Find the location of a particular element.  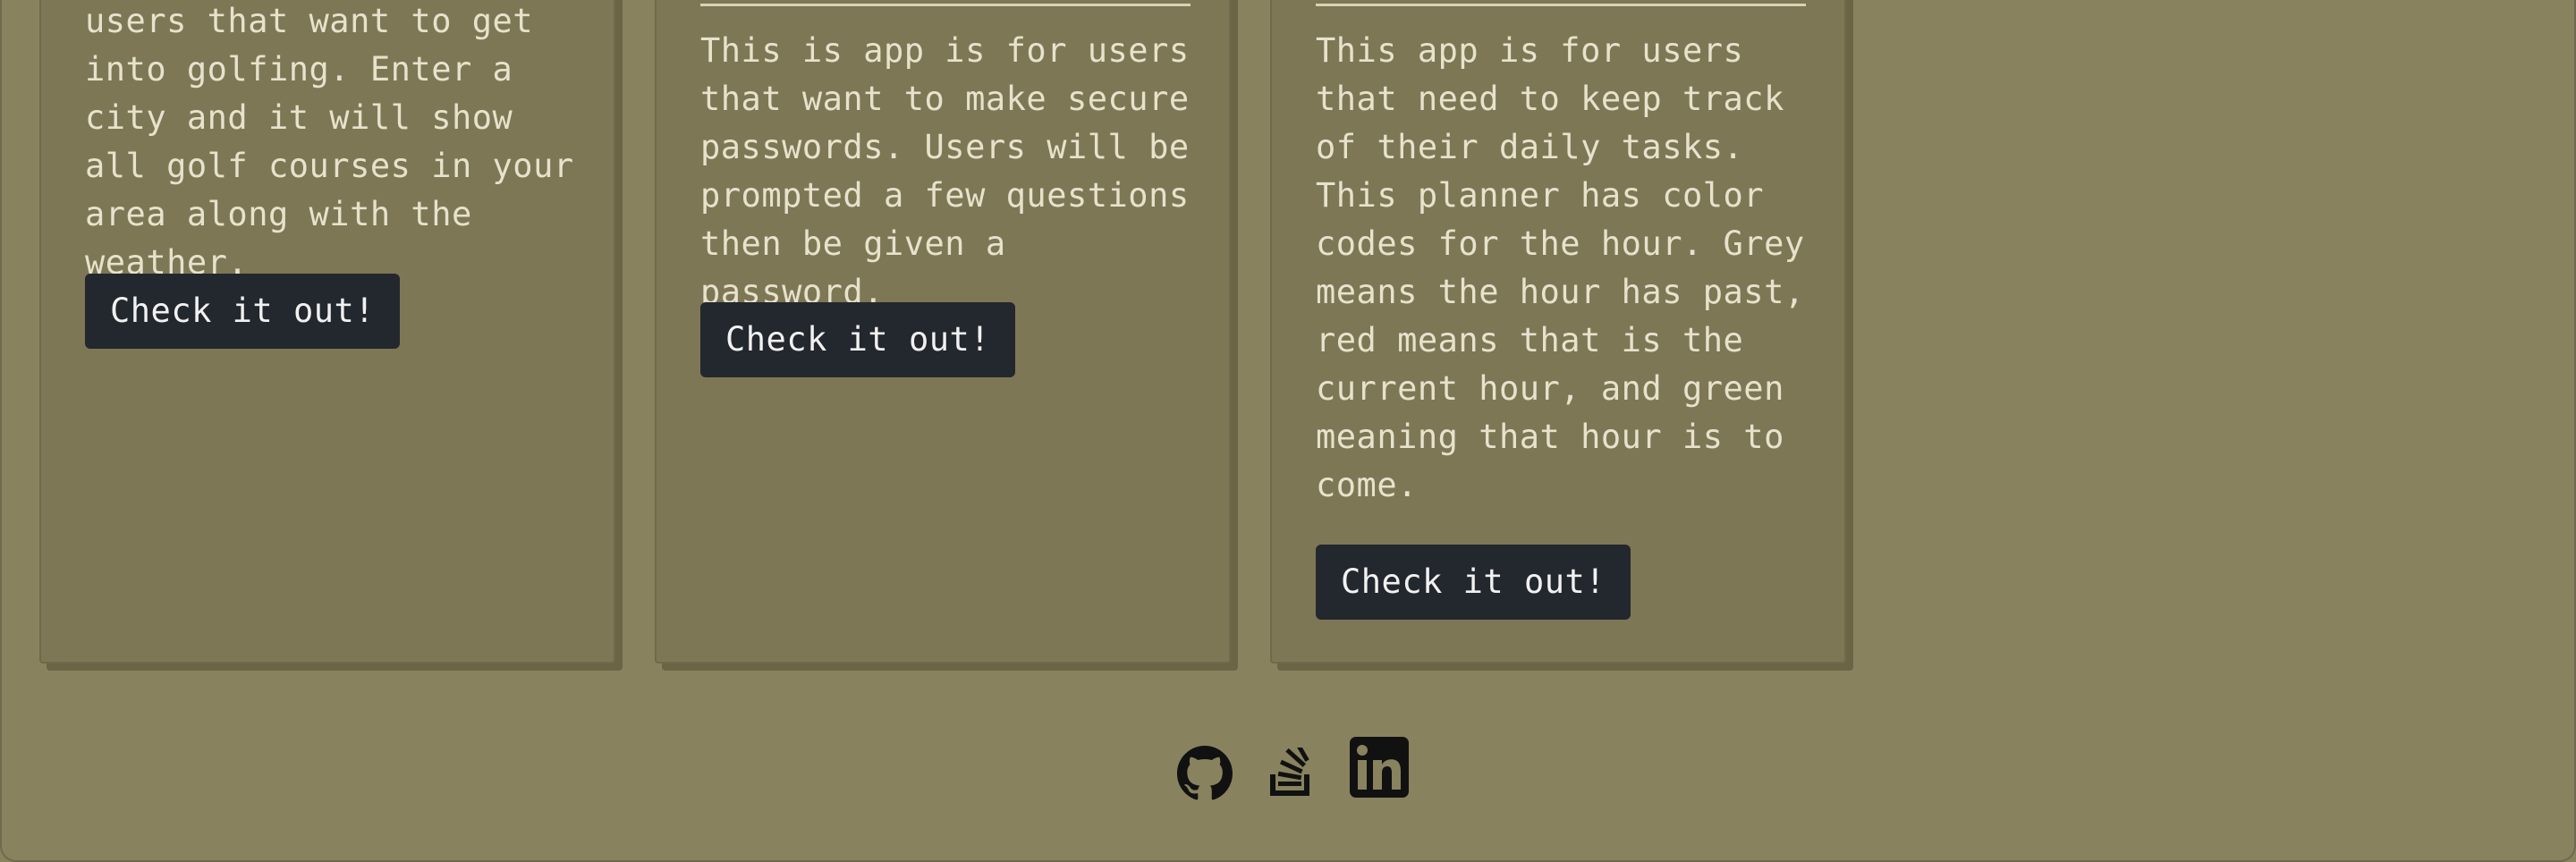

github-icon is located at coordinates (1205, 774).